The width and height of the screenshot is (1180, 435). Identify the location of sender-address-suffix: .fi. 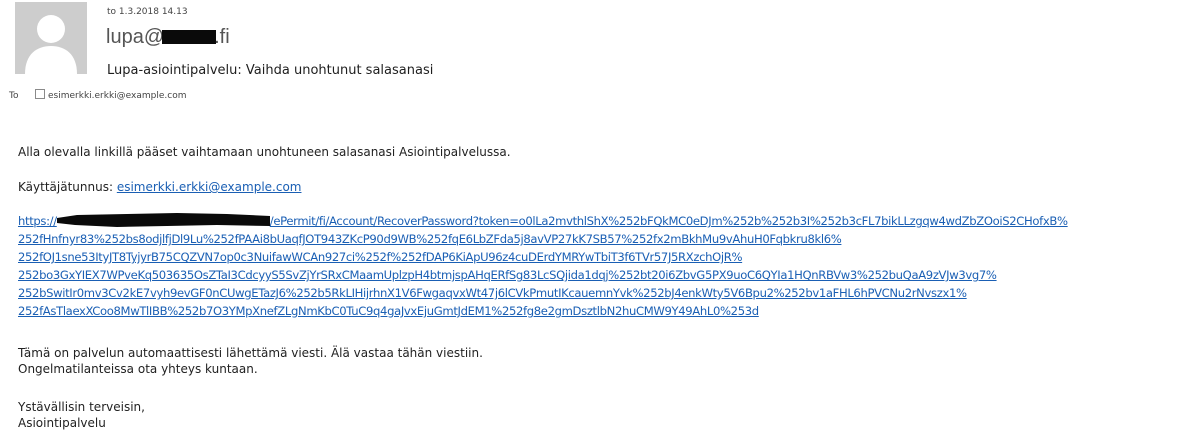
(222, 37).